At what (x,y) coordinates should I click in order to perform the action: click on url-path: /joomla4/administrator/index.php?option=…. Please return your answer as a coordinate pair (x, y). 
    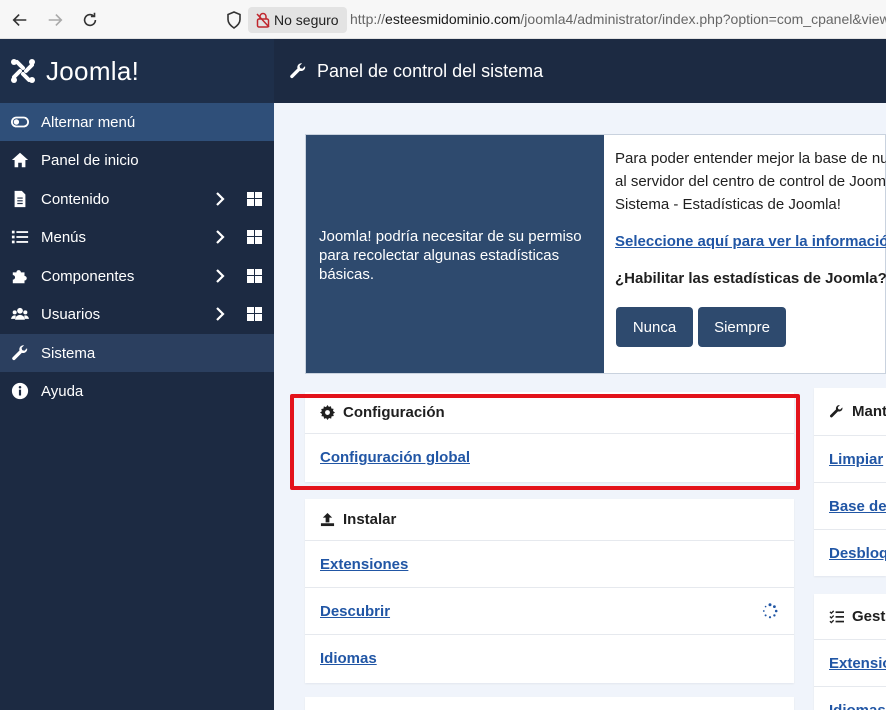
    Looking at the image, I should click on (703, 19).